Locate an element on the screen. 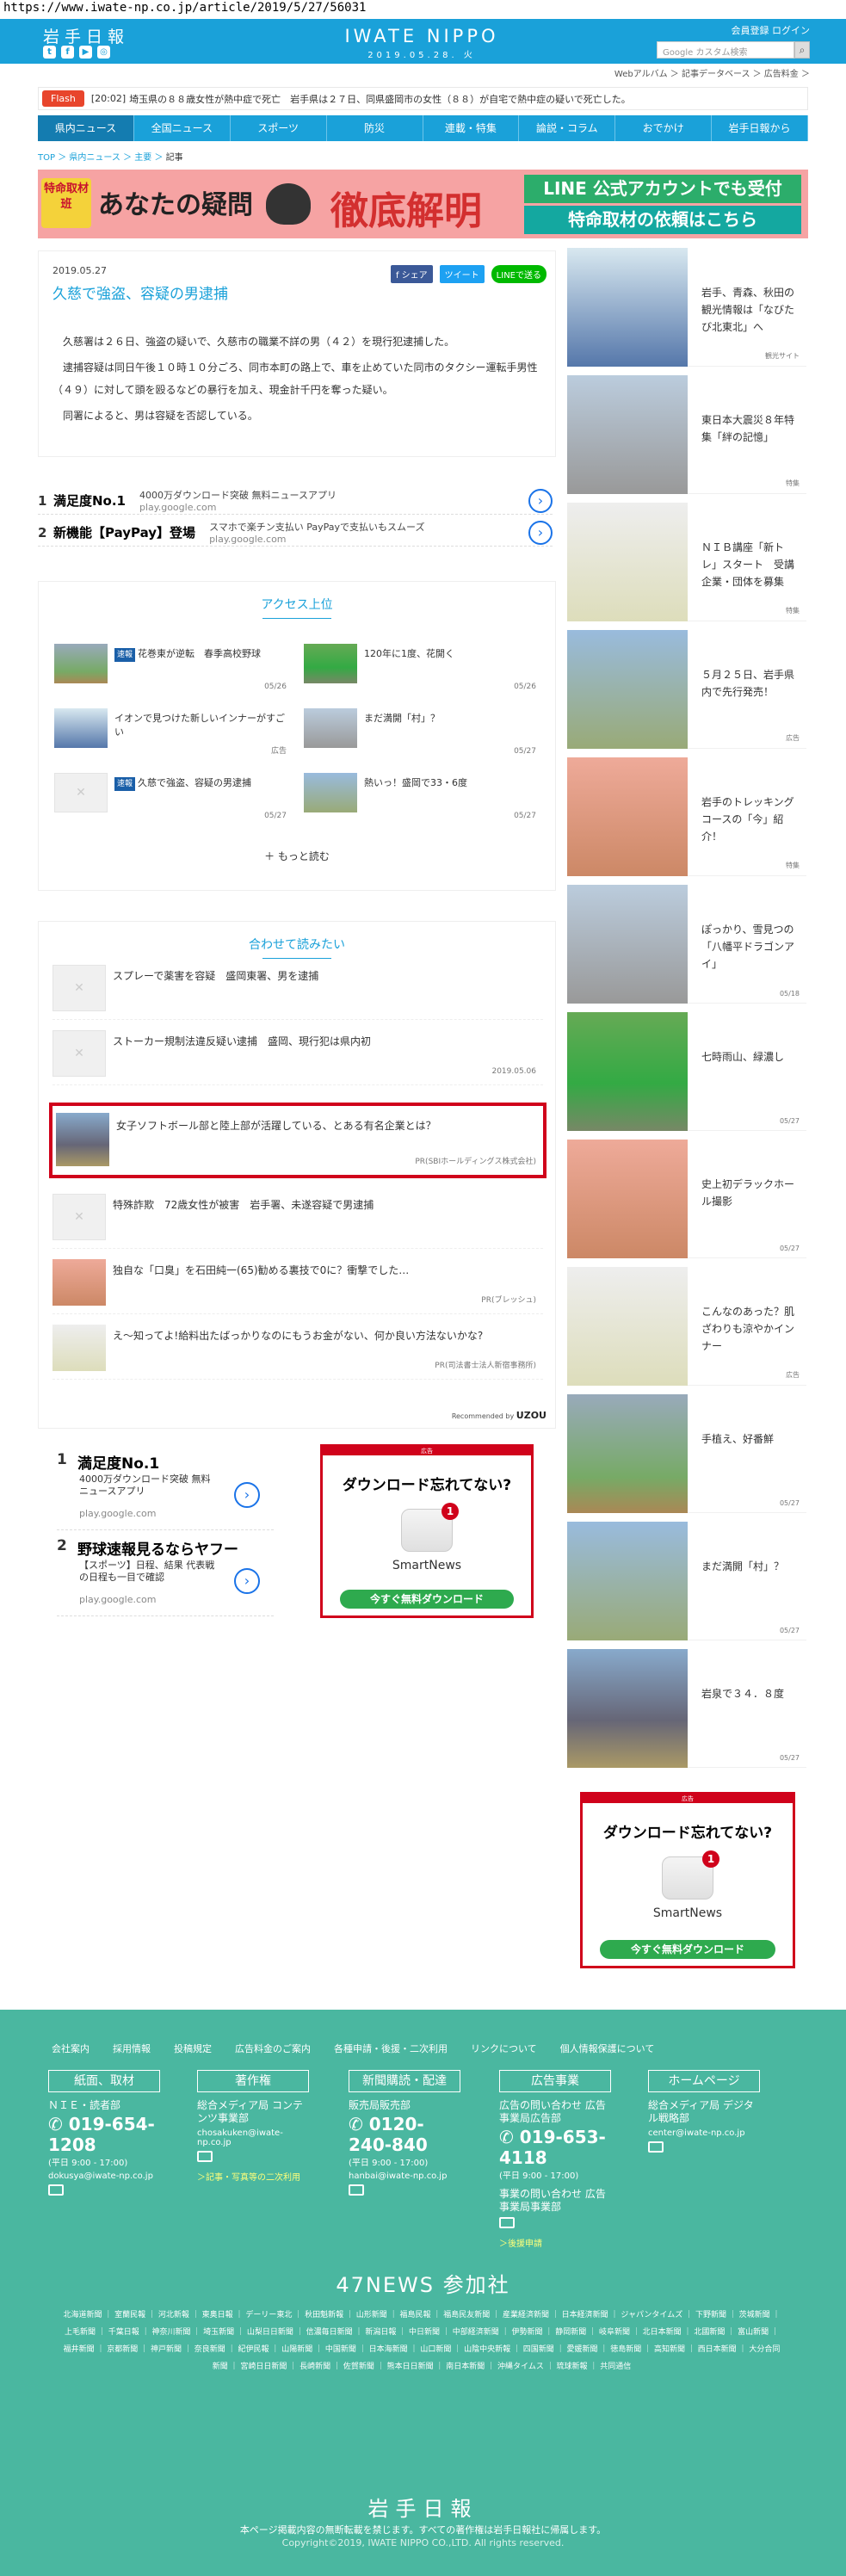  sidebar-item: ＮＩＢ講座「新トレ」スタート 受講企業・団体を募集 特集 is located at coordinates (686, 562).